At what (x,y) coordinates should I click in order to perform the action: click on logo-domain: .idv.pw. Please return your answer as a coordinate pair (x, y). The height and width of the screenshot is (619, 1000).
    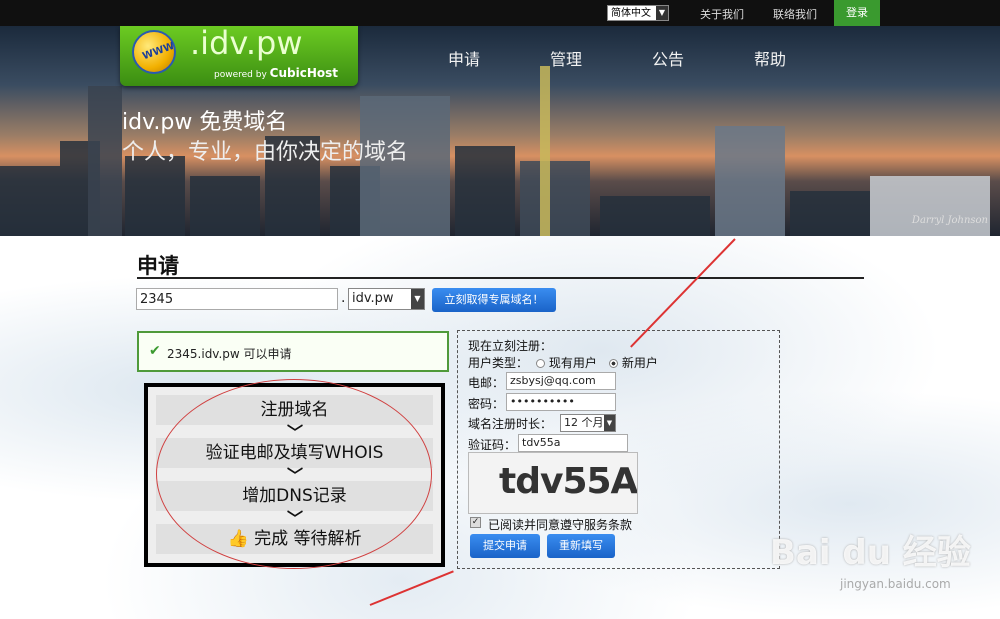
    Looking at the image, I should click on (246, 44).